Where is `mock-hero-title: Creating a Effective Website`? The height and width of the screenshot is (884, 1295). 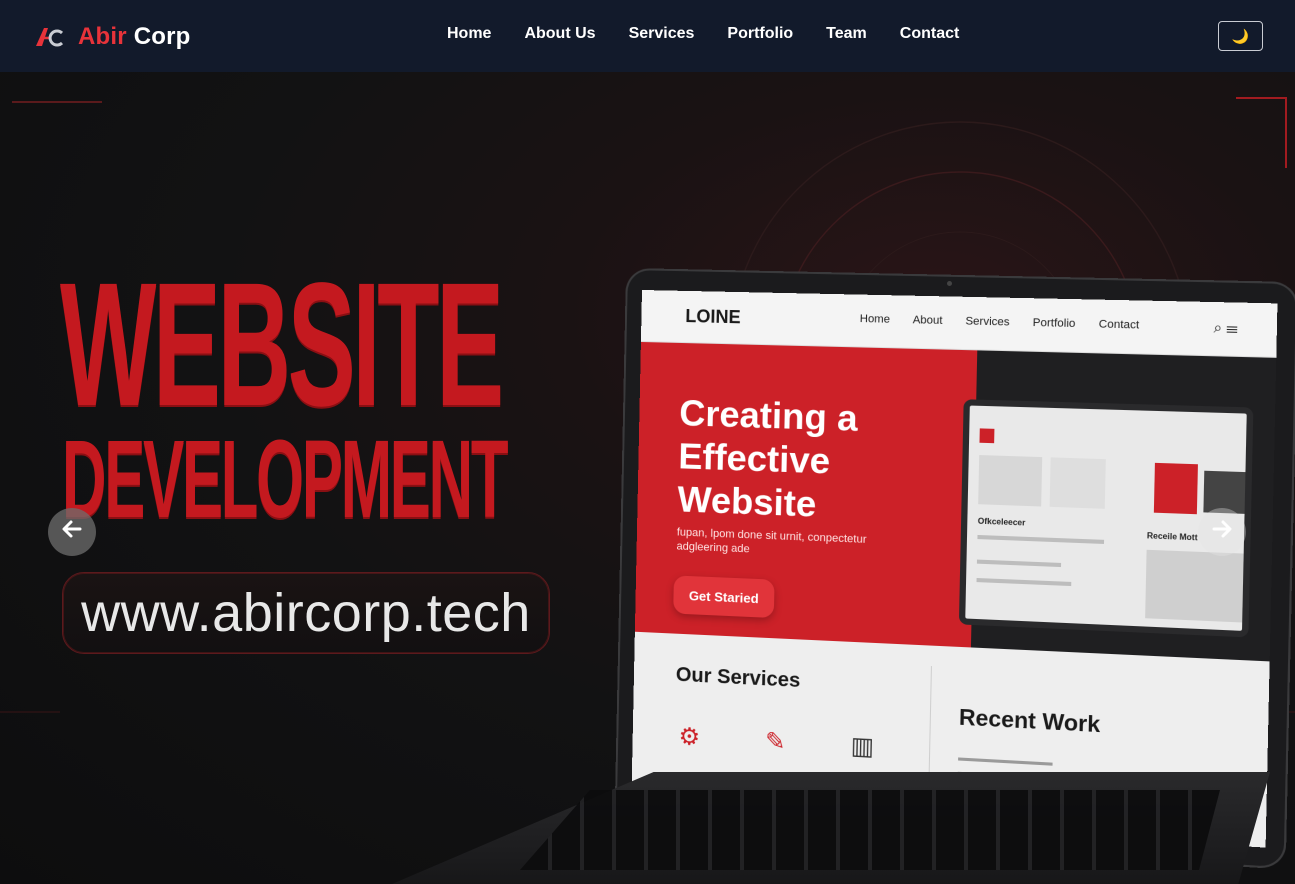
mock-hero-title: Creating a Effective Website is located at coordinates (768, 458).